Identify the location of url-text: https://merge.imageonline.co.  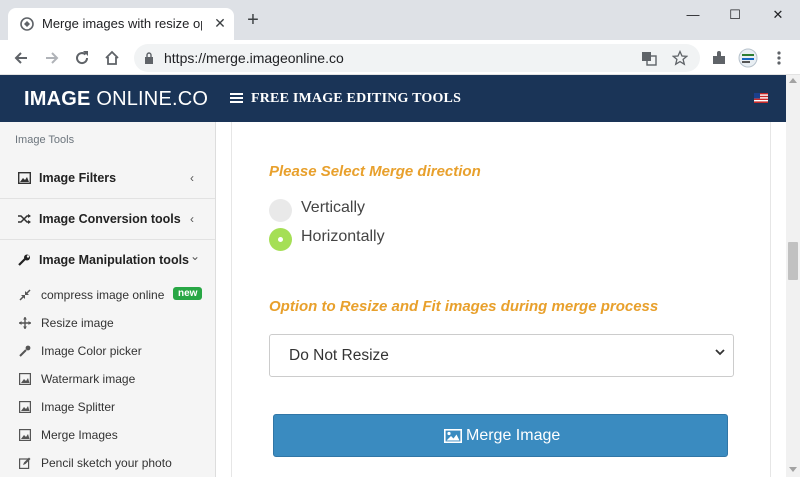
(254, 58).